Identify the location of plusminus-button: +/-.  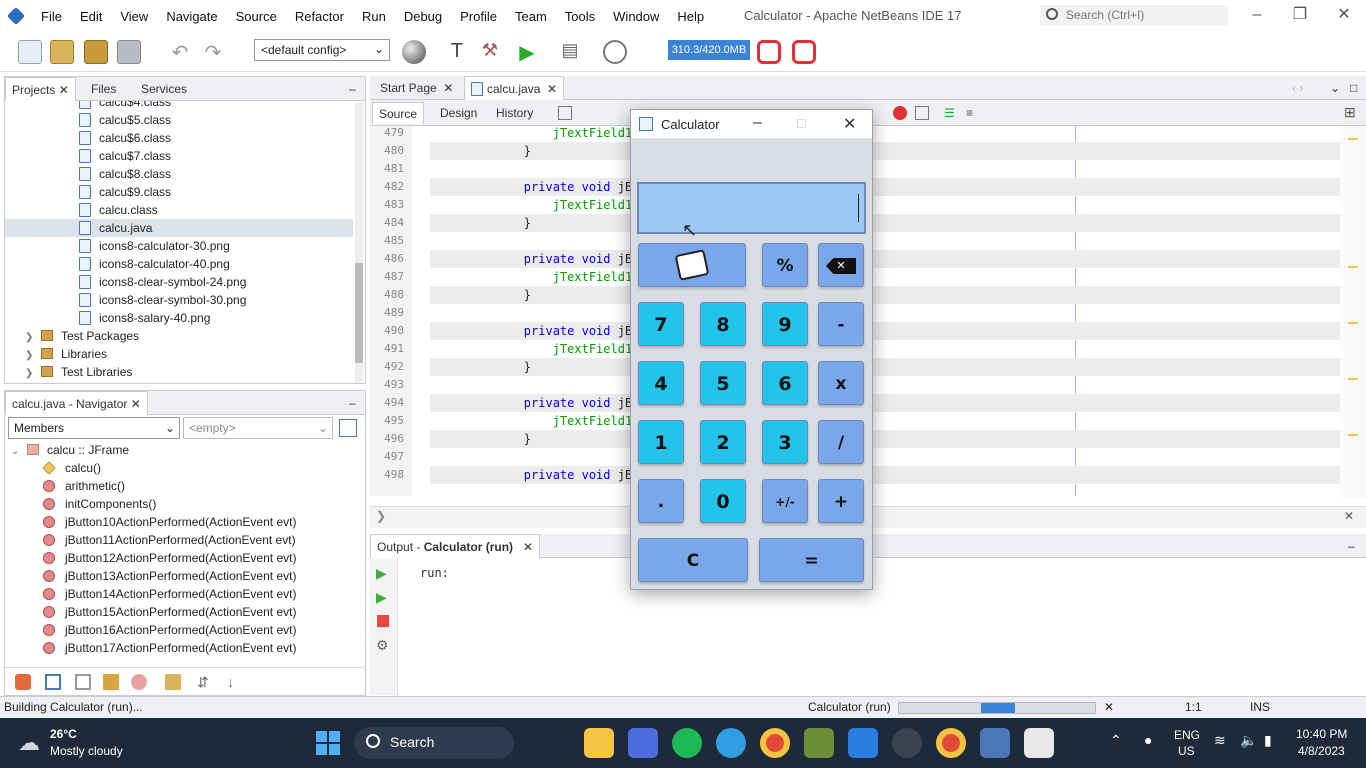
(785, 501).